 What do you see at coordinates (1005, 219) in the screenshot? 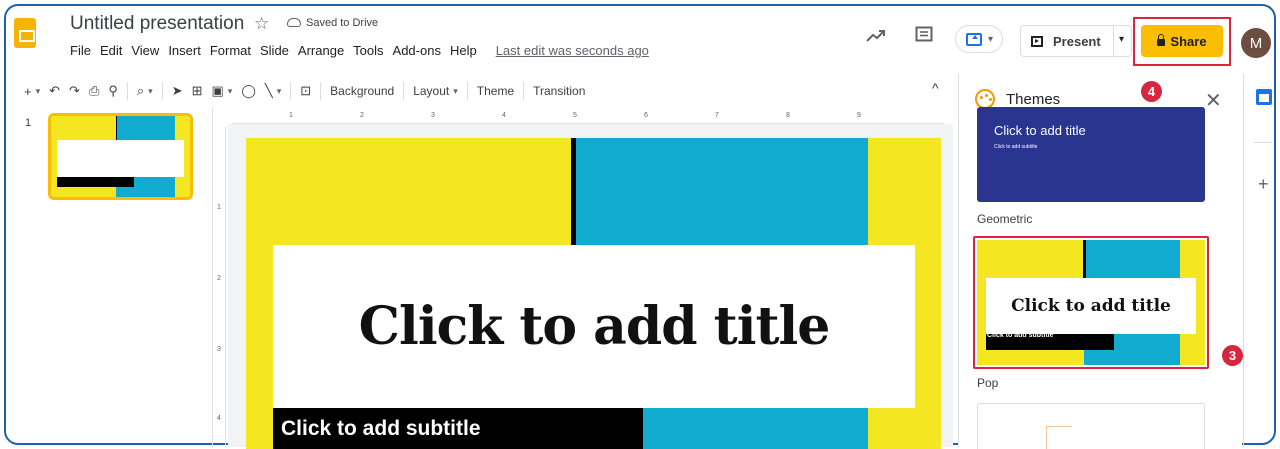
I see `theme-name-geometric: Geometric` at bounding box center [1005, 219].